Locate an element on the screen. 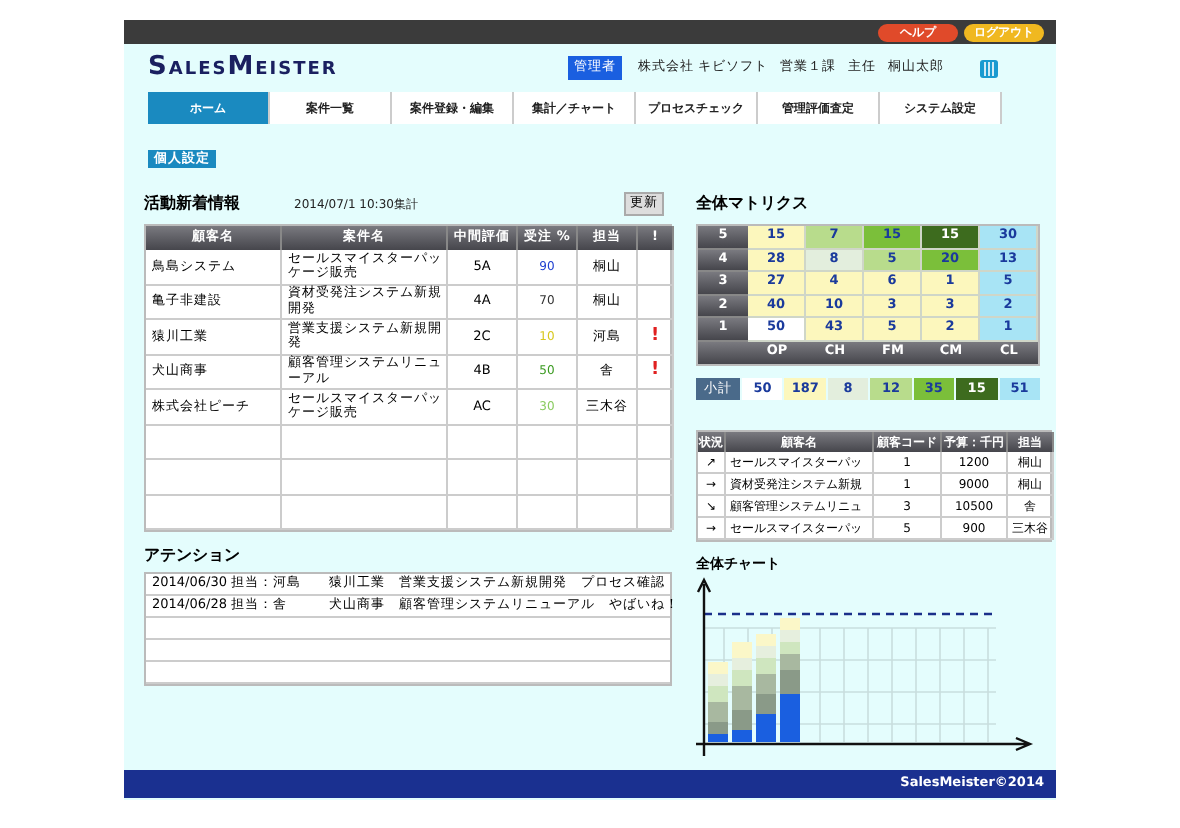 This screenshot has width=1180, height=828. logo: SalesMeister is located at coordinates (244, 68).